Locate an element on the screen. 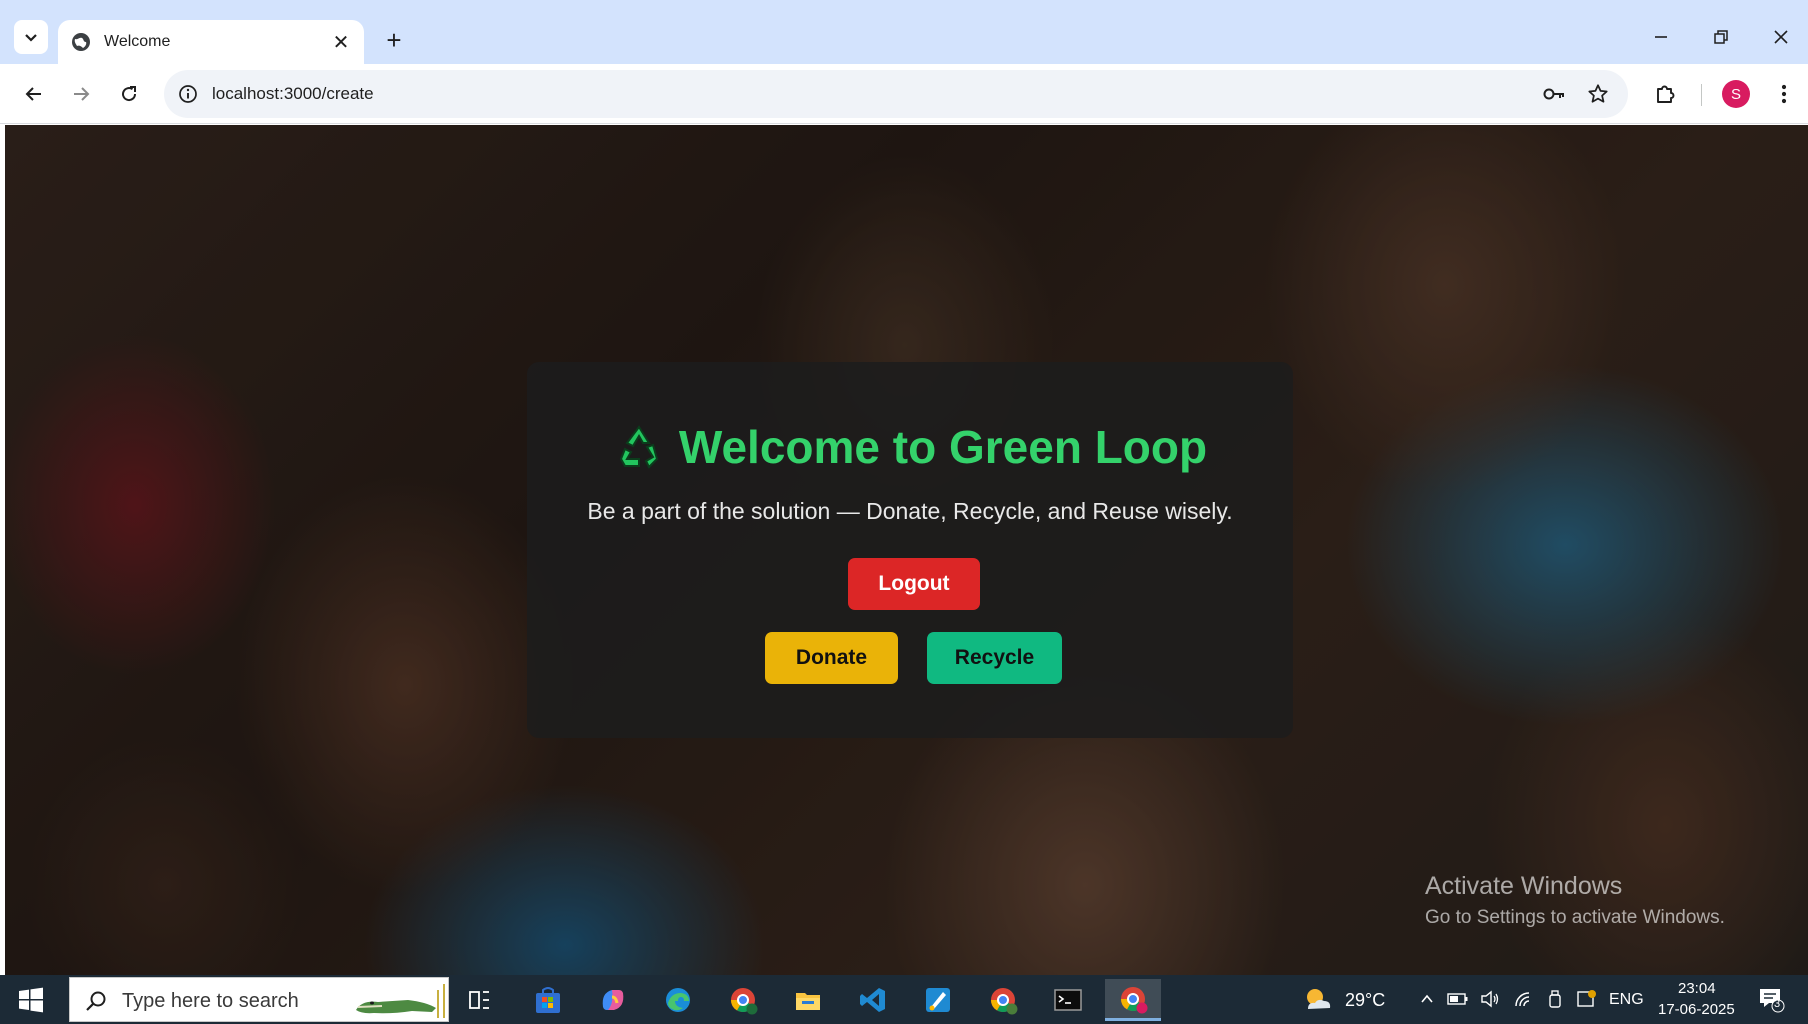  back-button is located at coordinates (34, 94).